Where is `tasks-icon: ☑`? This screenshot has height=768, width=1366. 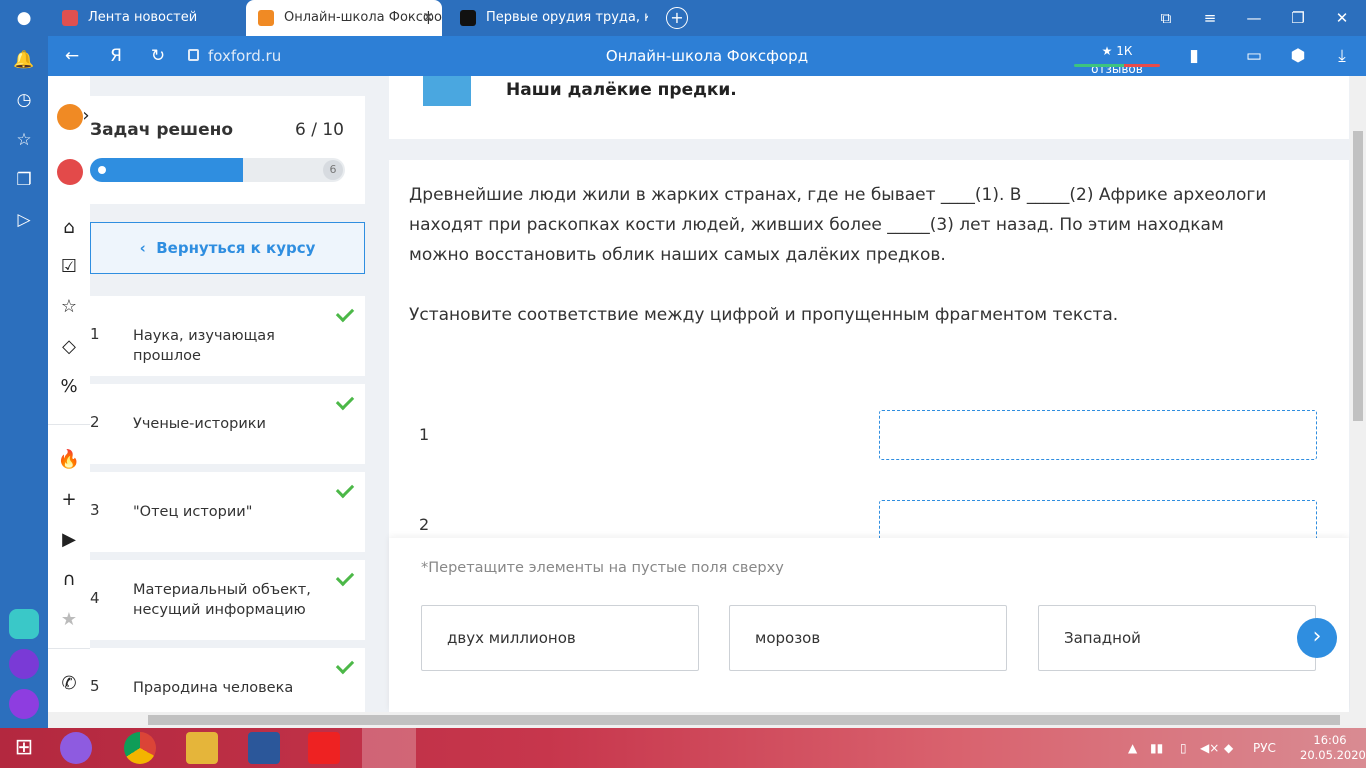 tasks-icon: ☑ is located at coordinates (69, 267).